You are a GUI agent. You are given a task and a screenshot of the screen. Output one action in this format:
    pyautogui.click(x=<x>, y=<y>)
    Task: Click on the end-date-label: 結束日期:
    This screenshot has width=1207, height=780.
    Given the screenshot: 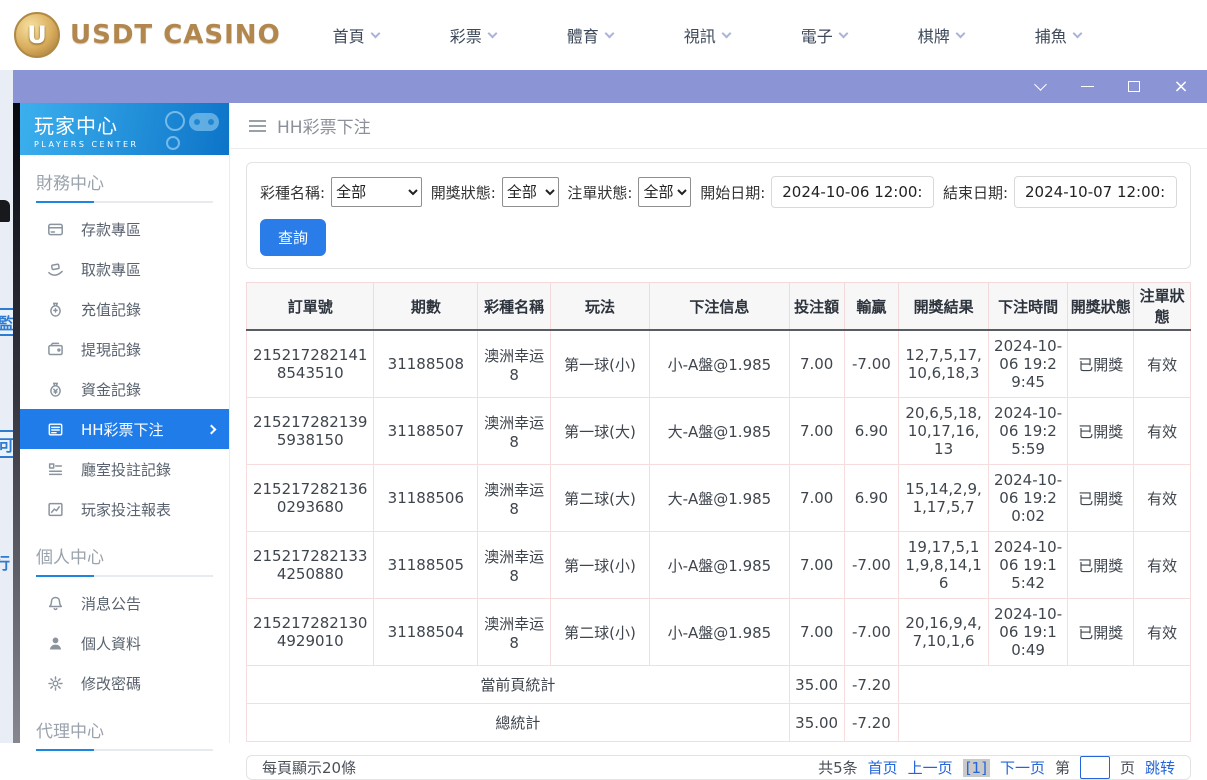 What is the action you would take?
    pyautogui.click(x=975, y=192)
    